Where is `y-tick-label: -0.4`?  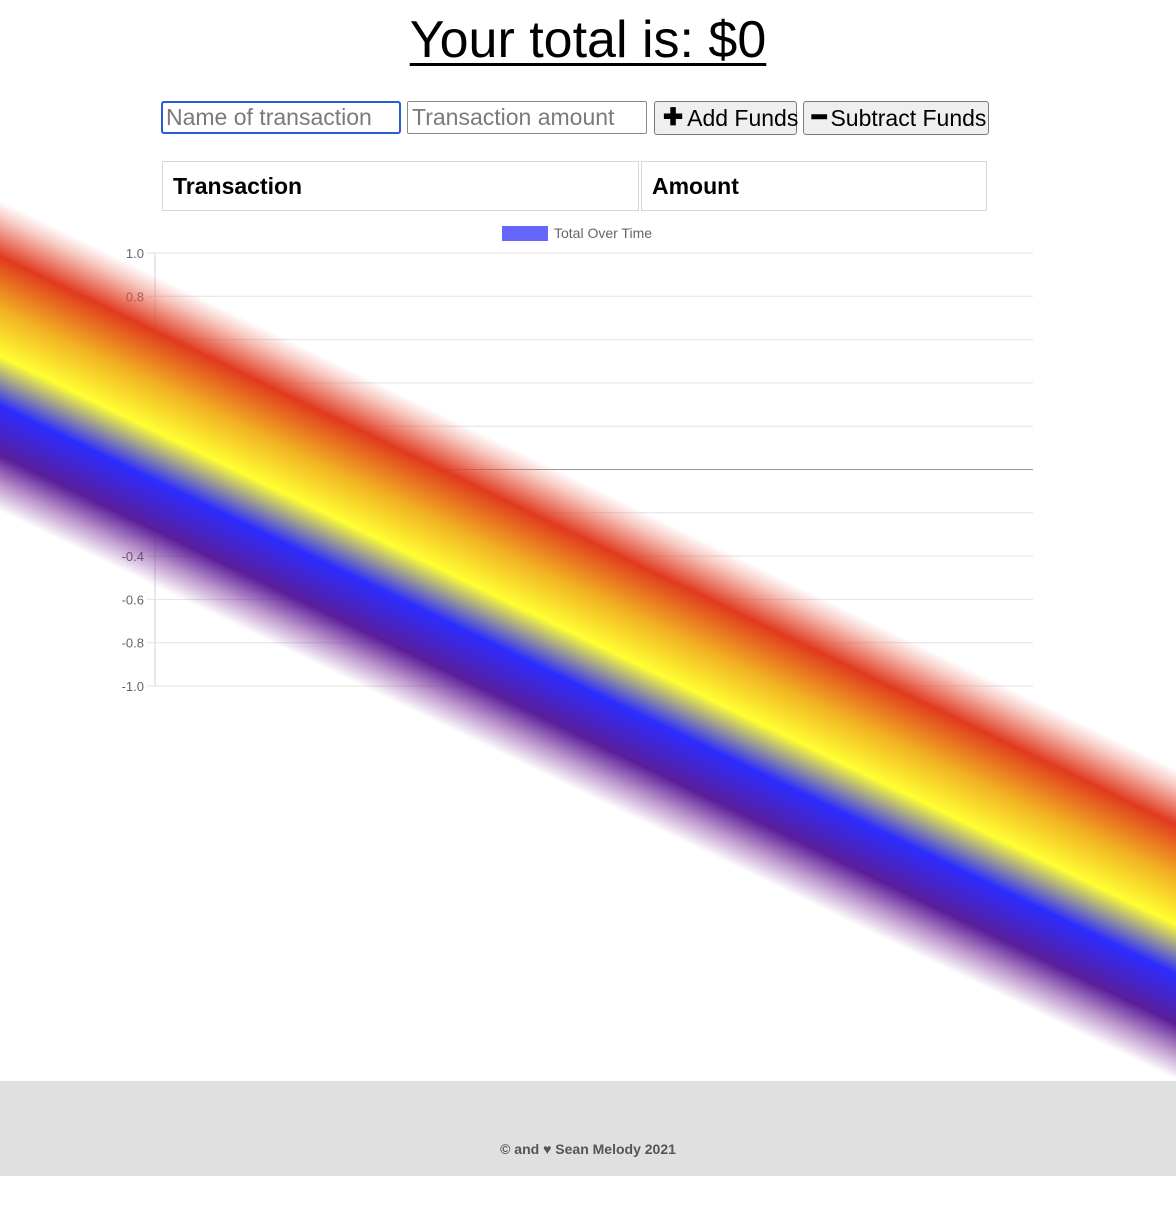 y-tick-label: -0.4 is located at coordinates (133, 556).